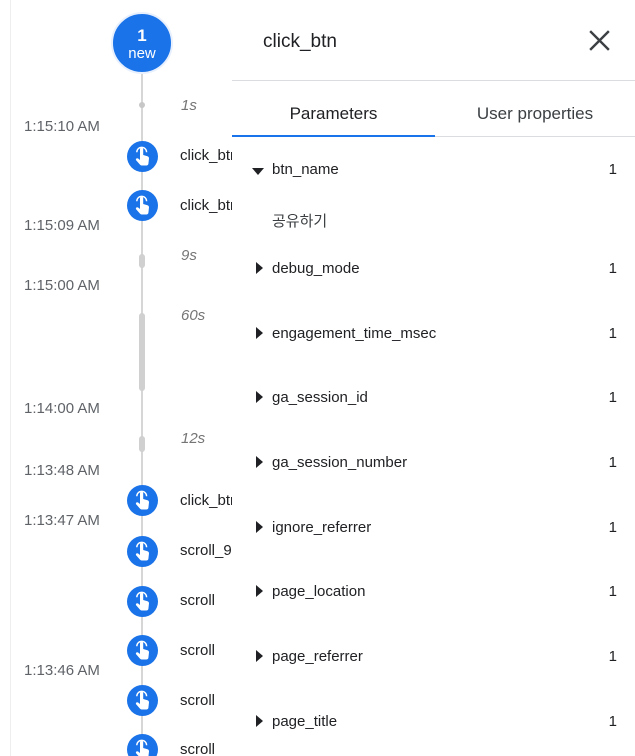 This screenshot has height=756, width=635. Describe the element at coordinates (433, 398) in the screenshot. I see `param-row-ga-session-id: ga_session_id 1` at that location.